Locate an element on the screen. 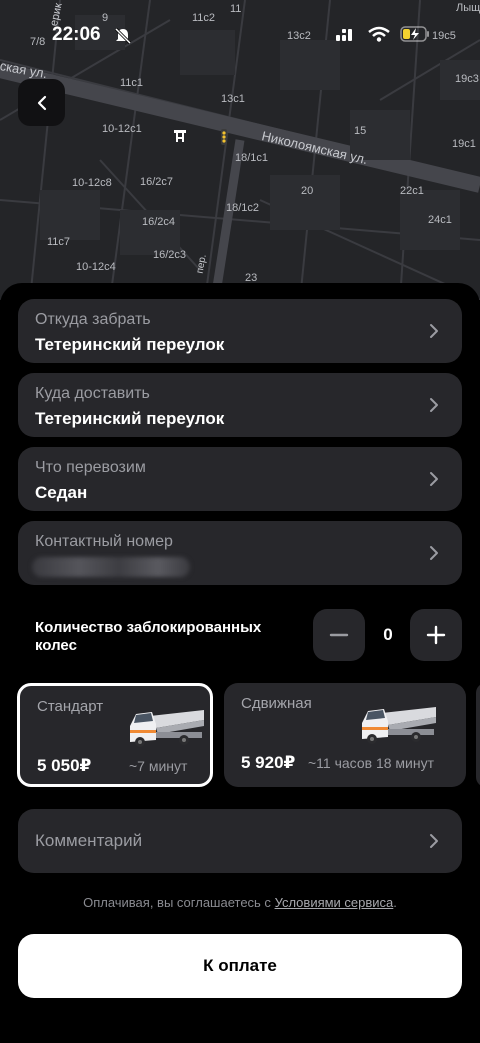 The image size is (480, 1043). map-label: 11 is located at coordinates (236, 9).